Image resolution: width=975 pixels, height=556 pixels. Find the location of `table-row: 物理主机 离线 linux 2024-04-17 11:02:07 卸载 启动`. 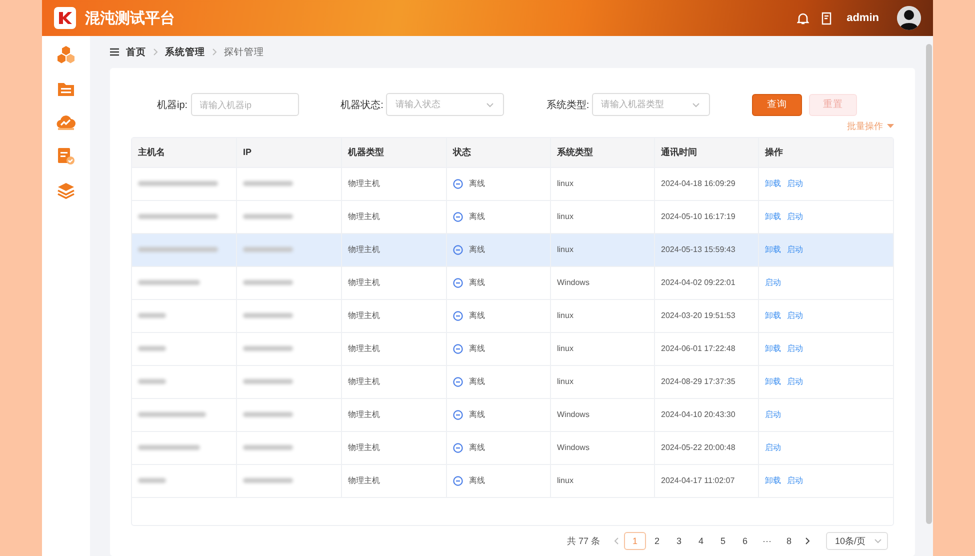

table-row: 物理主机 离线 linux 2024-04-17 11:02:07 卸载 启动 is located at coordinates (512, 481).